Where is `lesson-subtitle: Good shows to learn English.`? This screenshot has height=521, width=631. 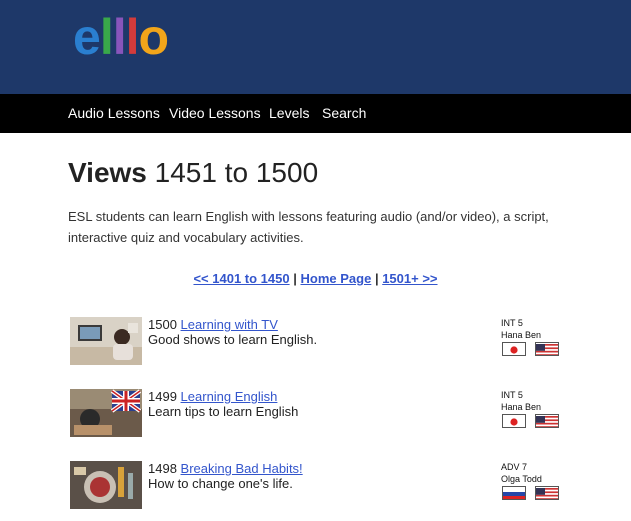
lesson-subtitle: Good shows to learn English. is located at coordinates (233, 339).